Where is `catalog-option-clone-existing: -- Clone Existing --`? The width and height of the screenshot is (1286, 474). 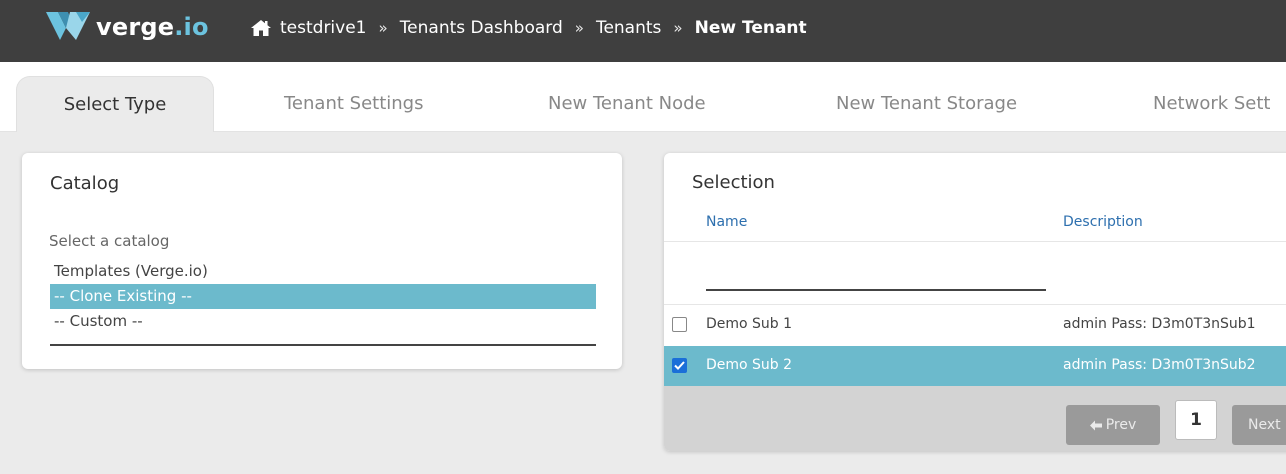
catalog-option-clone-existing: -- Clone Existing -- is located at coordinates (323, 296).